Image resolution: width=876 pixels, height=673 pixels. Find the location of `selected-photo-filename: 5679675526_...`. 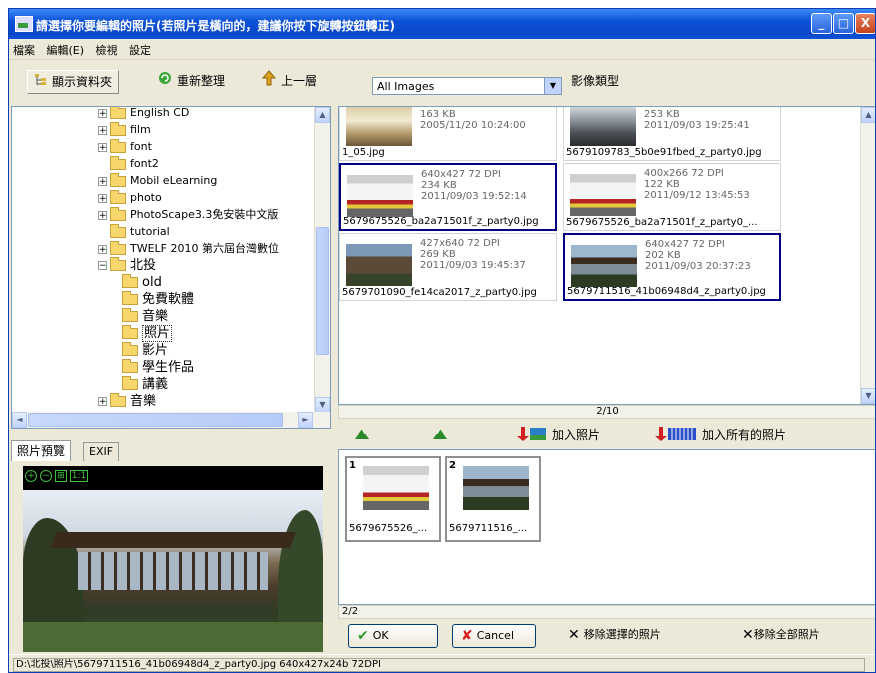

selected-photo-filename: 5679675526_... is located at coordinates (388, 528).